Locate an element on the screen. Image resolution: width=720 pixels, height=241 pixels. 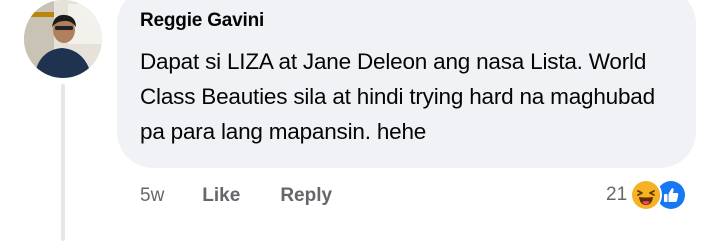
reactions-summary: 21 is located at coordinates (647, 195).